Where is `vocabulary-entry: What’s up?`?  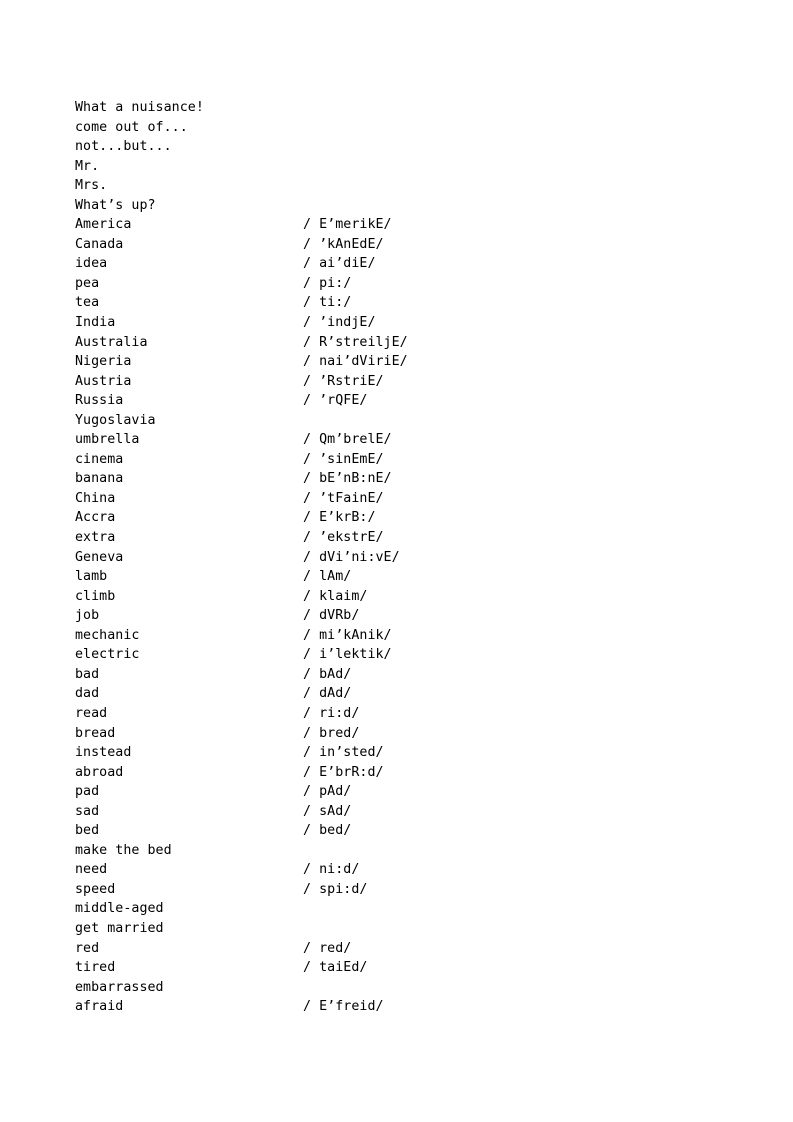 vocabulary-entry: What’s up? is located at coordinates (395, 206).